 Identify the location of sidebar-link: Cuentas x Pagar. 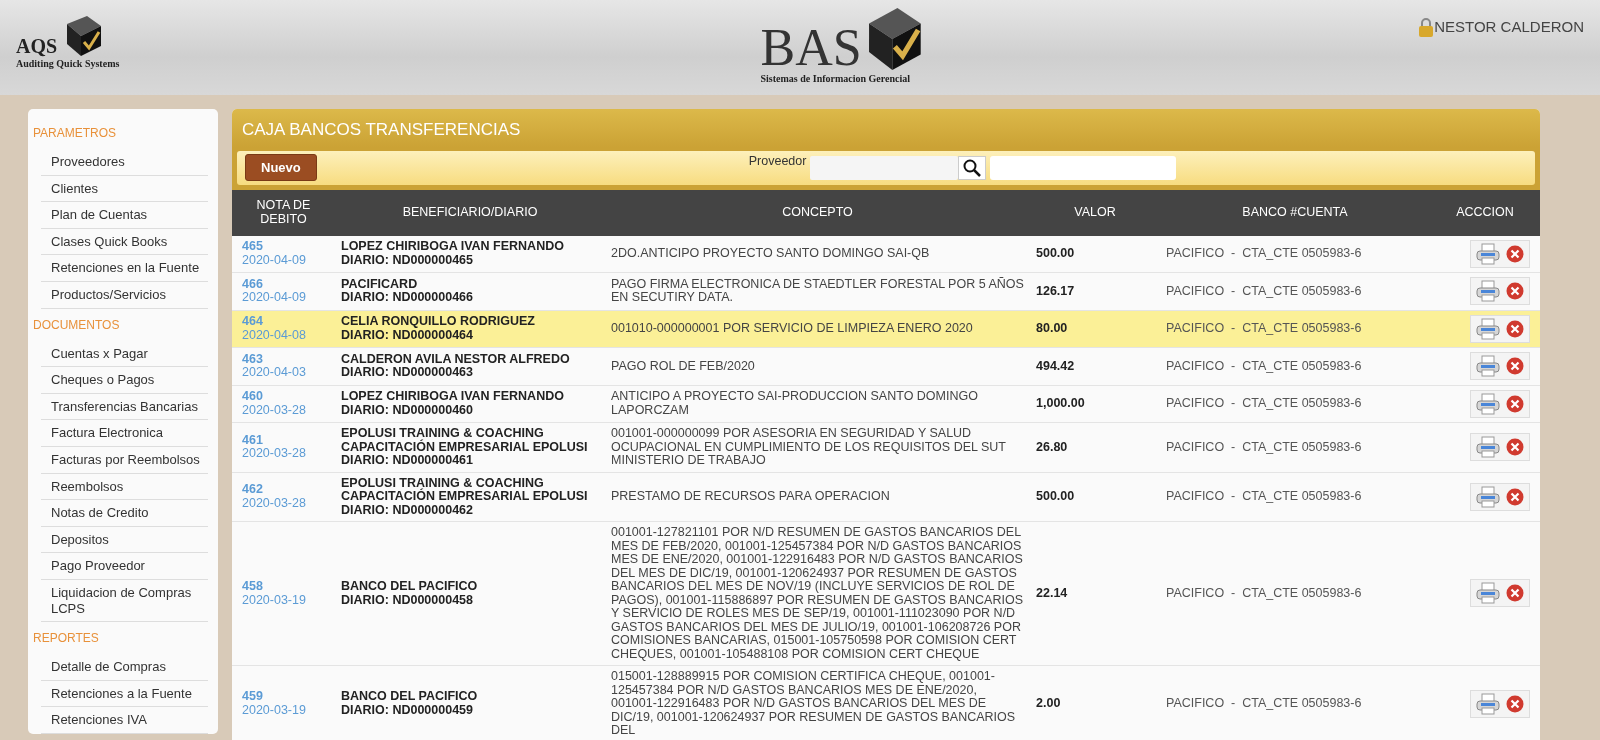
(124, 354).